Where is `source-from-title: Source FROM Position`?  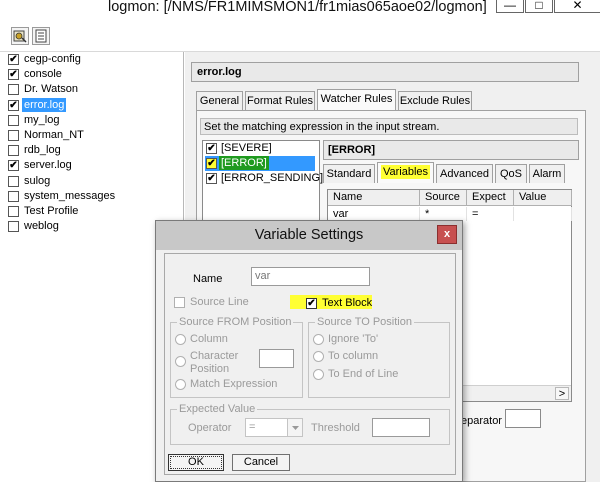
source-from-title: Source FROM Position is located at coordinates (235, 322).